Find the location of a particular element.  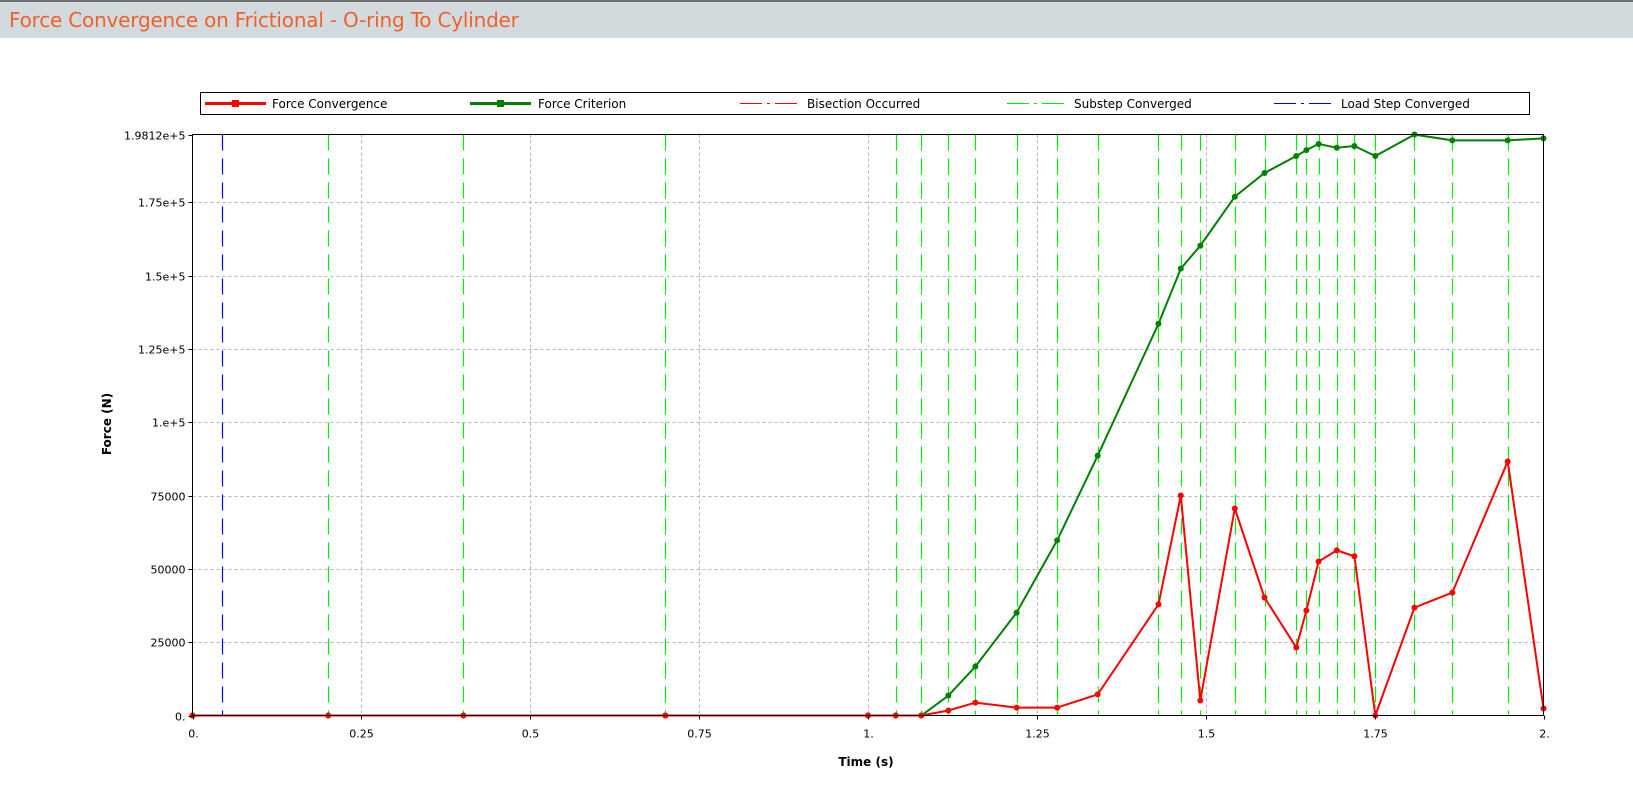

x-axis-title: Time (s) is located at coordinates (865, 762).